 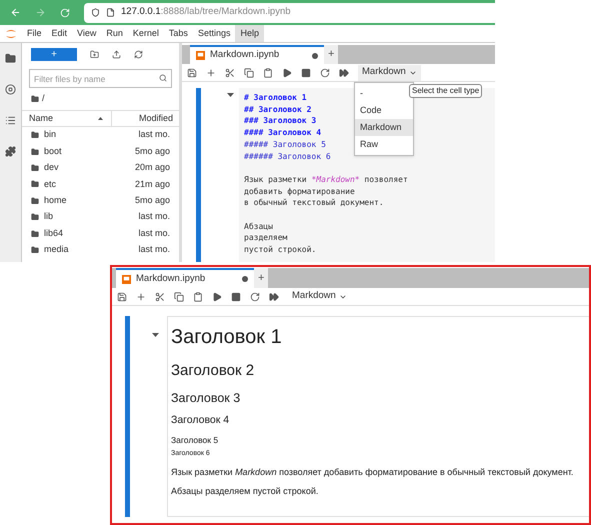 What do you see at coordinates (280, 121) in the screenshot?
I see `source-line: ### Заголовок 3` at bounding box center [280, 121].